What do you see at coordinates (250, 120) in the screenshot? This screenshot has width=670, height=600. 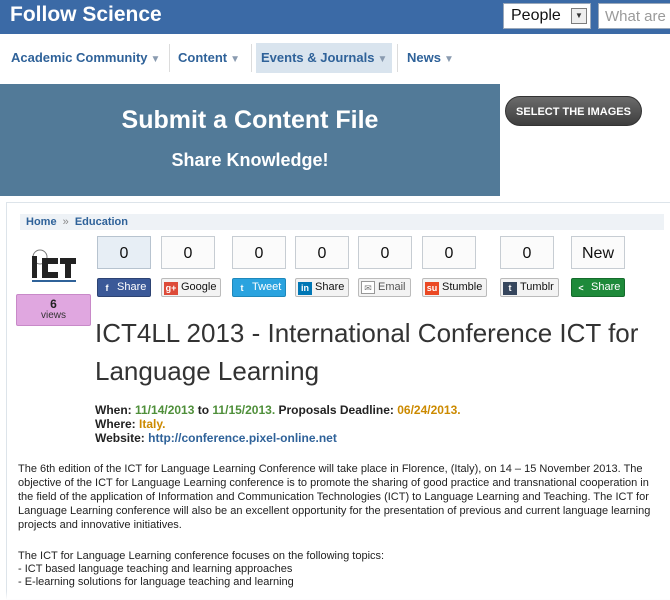 I see `banner-title: Submit a Content File` at bounding box center [250, 120].